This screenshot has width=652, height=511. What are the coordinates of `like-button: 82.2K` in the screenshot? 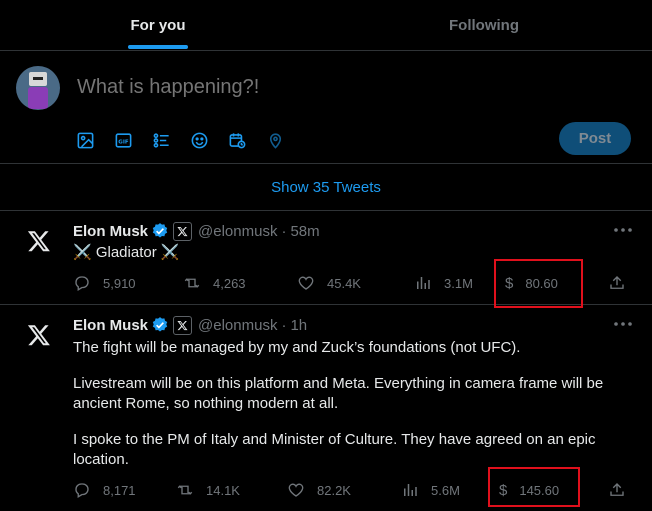 It's located at (319, 490).